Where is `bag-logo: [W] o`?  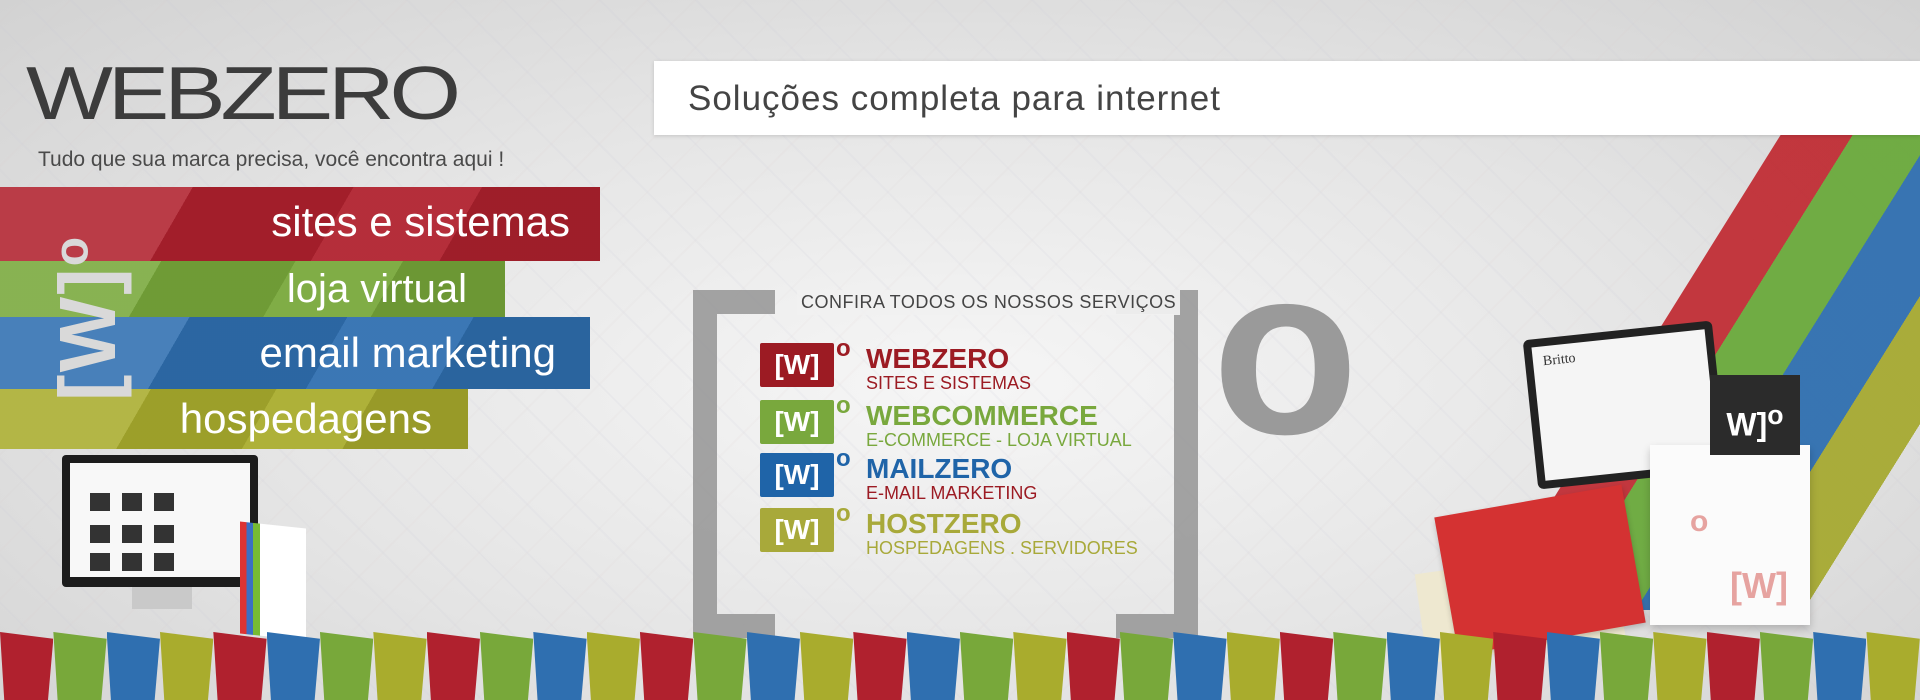
bag-logo: [W] o is located at coordinates (1739, 555).